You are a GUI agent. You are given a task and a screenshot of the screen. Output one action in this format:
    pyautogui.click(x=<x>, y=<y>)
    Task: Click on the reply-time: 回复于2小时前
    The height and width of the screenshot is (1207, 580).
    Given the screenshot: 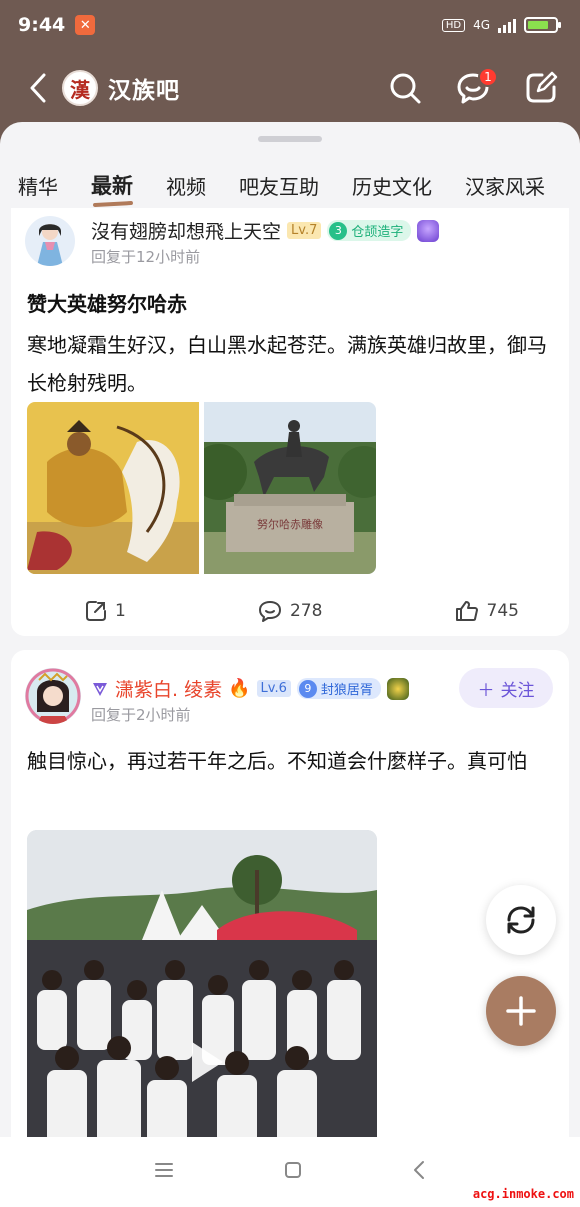 What is the action you would take?
    pyautogui.click(x=141, y=715)
    